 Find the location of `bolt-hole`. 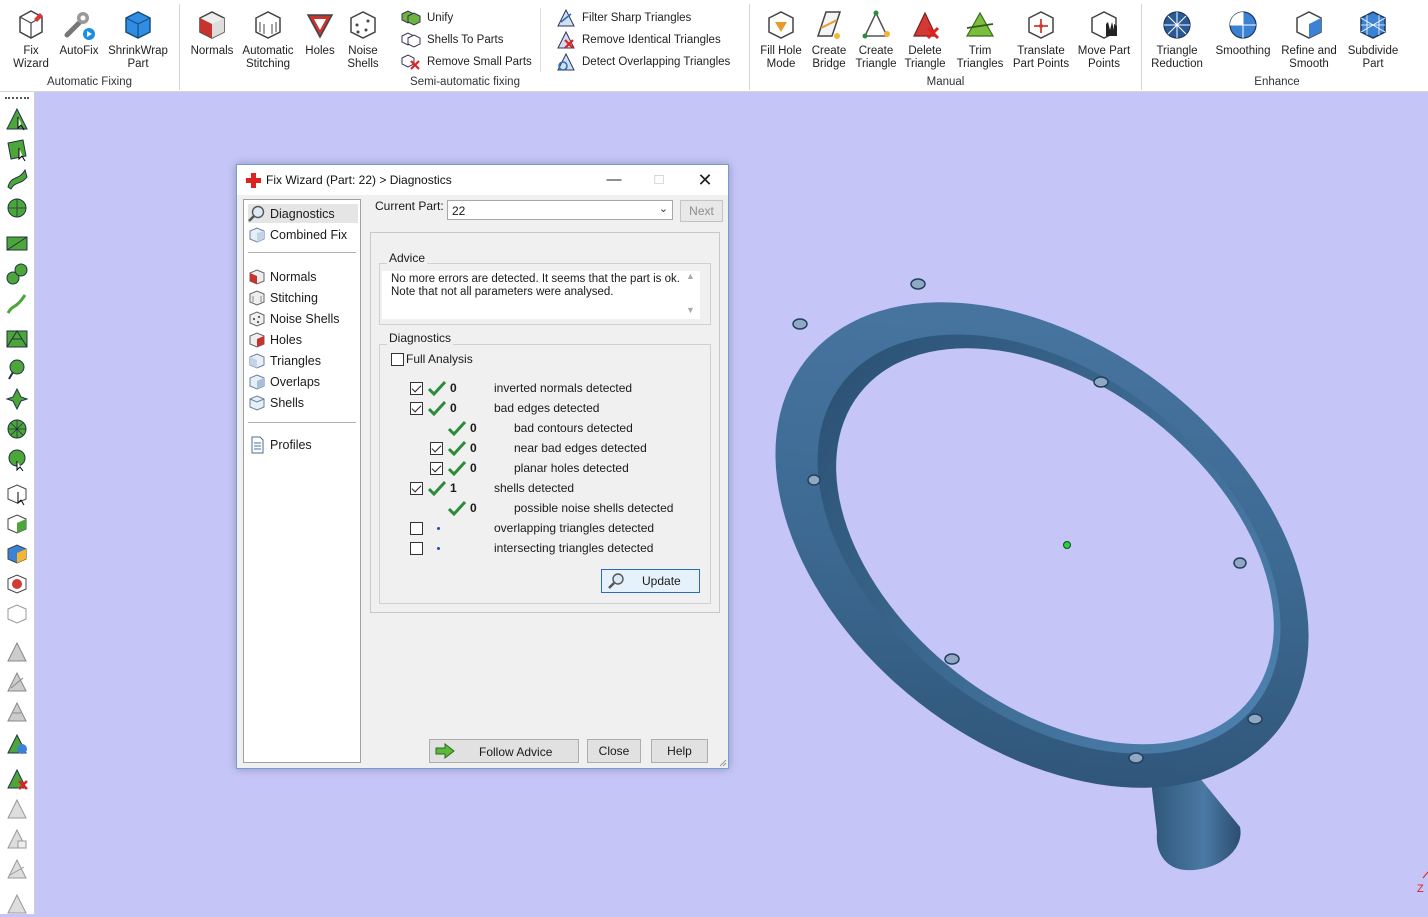

bolt-hole is located at coordinates (1136, 758).